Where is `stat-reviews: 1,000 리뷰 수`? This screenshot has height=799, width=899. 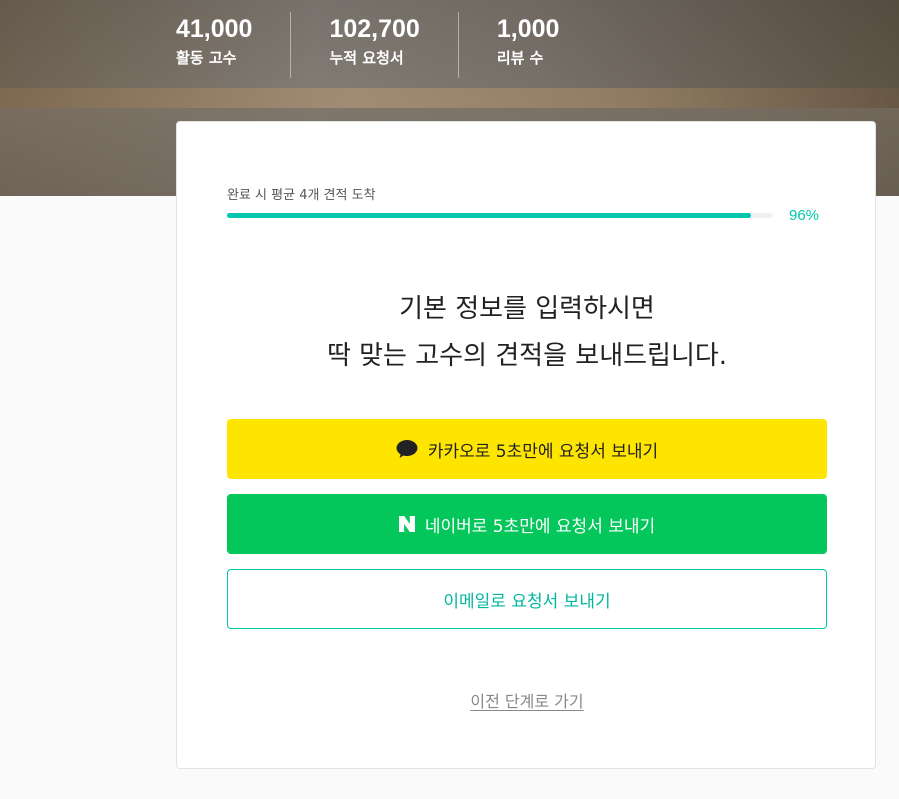 stat-reviews: 1,000 리뷰 수 is located at coordinates (527, 45).